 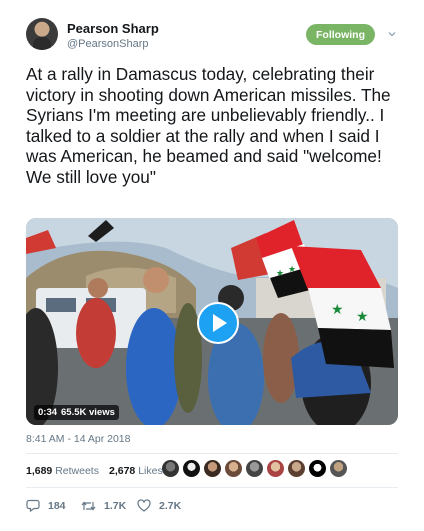 I want to click on retweet-action: 1.7K, so click(x=109, y=506).